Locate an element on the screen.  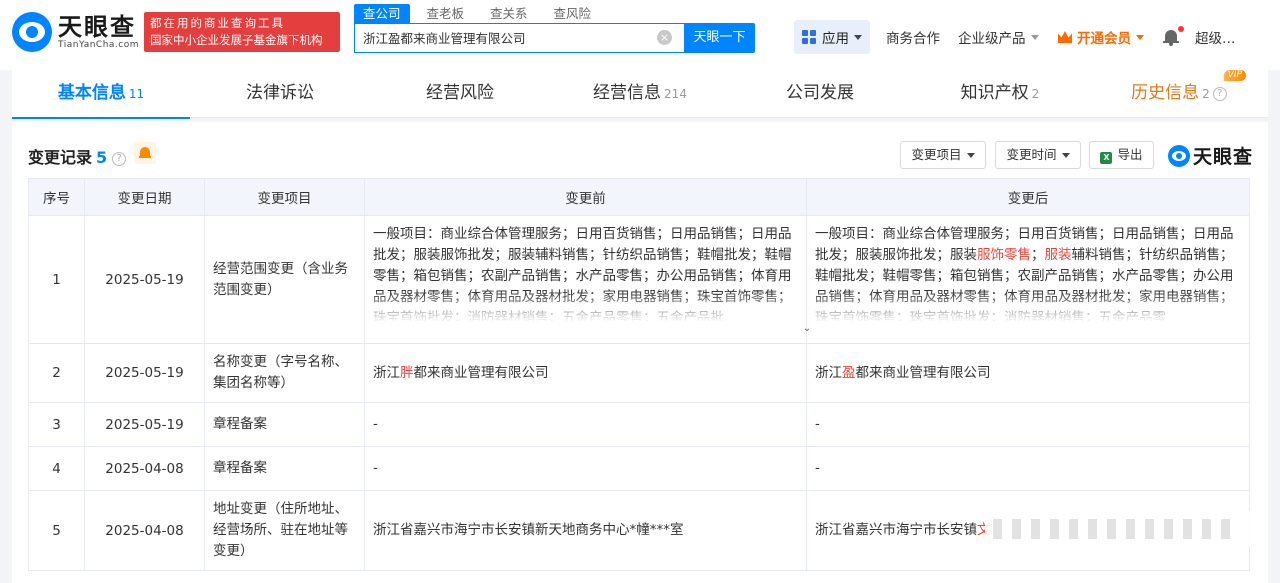
nav-vip-label: 开通会员 is located at coordinates (1104, 39).